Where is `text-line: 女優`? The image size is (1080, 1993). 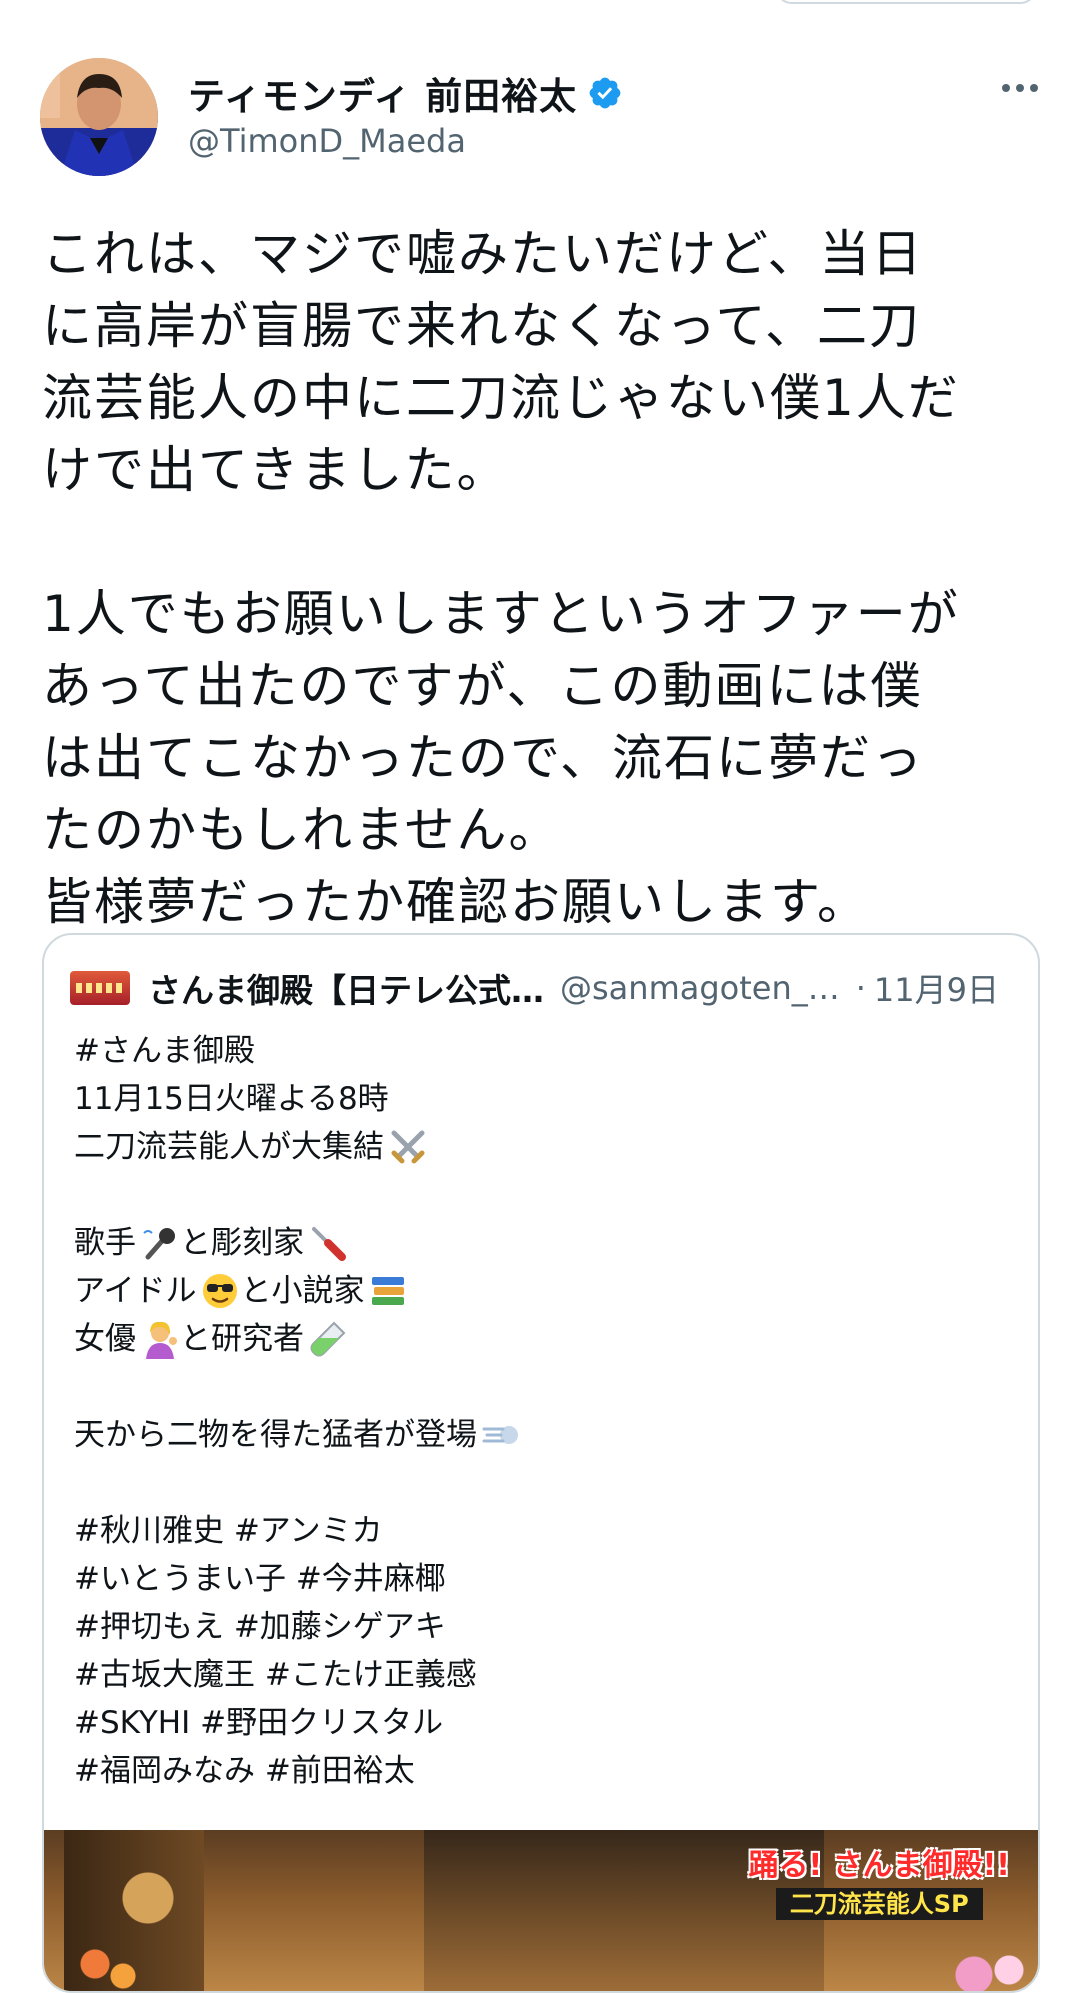 text-line: 女優 is located at coordinates (105, 1339).